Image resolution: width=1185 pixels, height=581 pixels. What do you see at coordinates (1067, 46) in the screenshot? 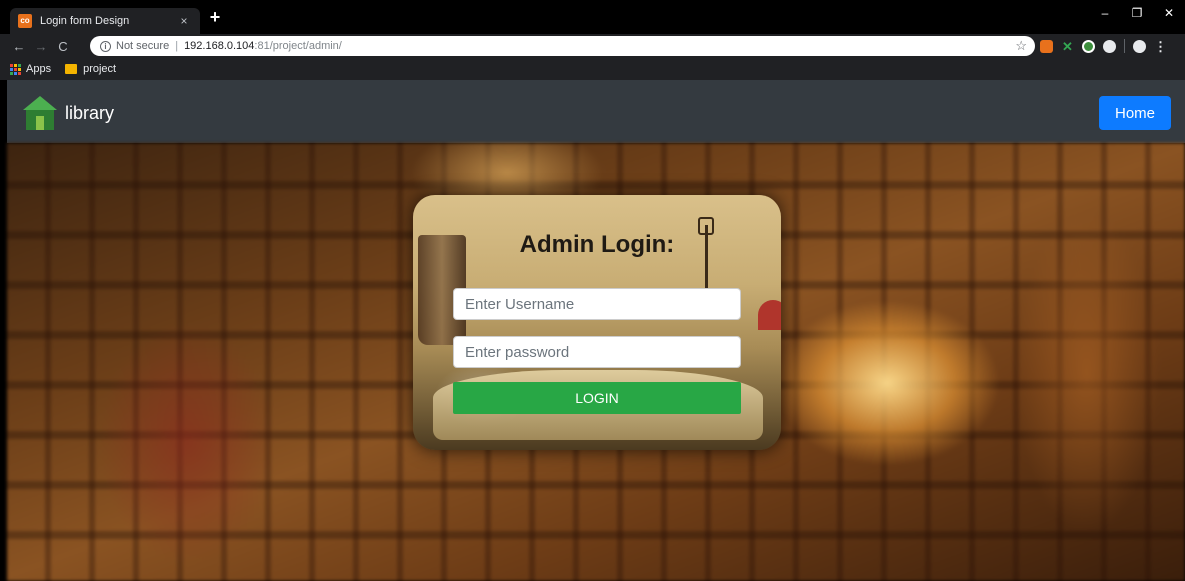
I see `extension-x-icon: ✕` at bounding box center [1067, 46].